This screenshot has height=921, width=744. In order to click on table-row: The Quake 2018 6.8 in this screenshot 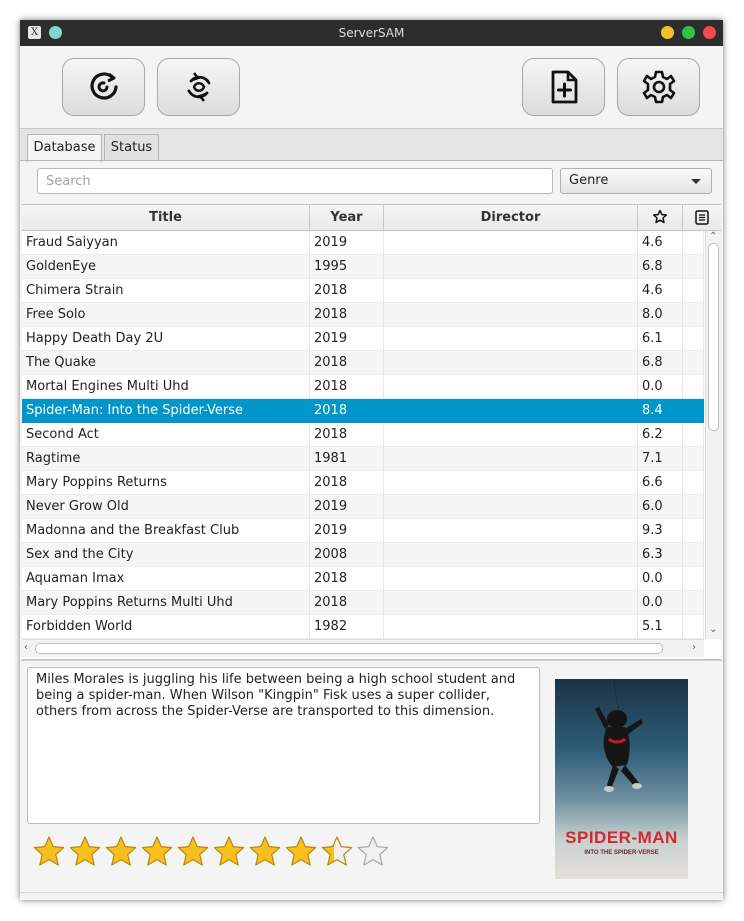, I will do `click(363, 363)`.